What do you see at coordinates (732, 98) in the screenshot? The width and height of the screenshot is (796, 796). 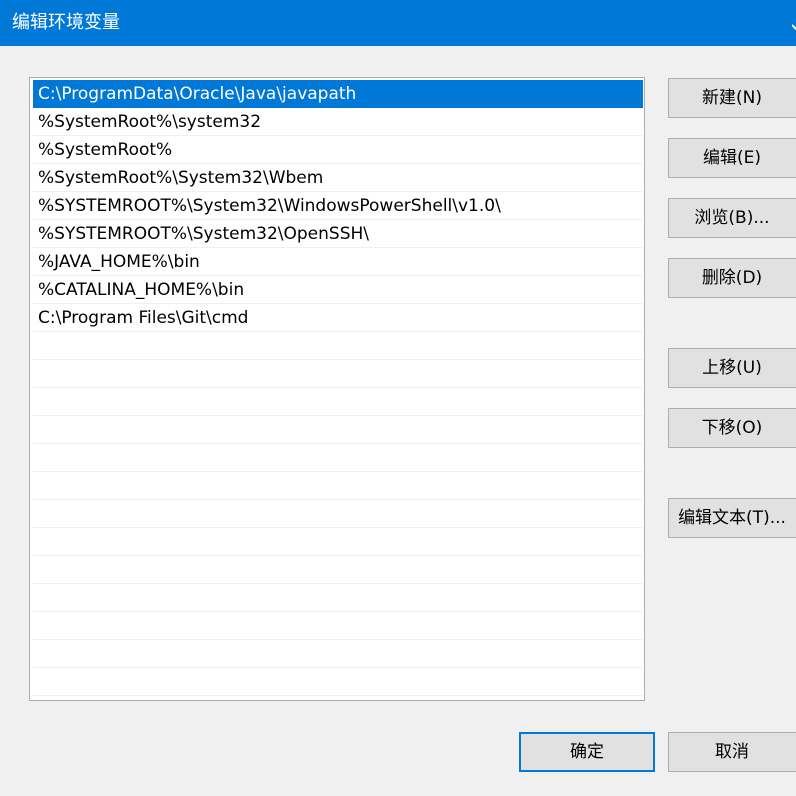 I see `new-button: 新建(N)` at bounding box center [732, 98].